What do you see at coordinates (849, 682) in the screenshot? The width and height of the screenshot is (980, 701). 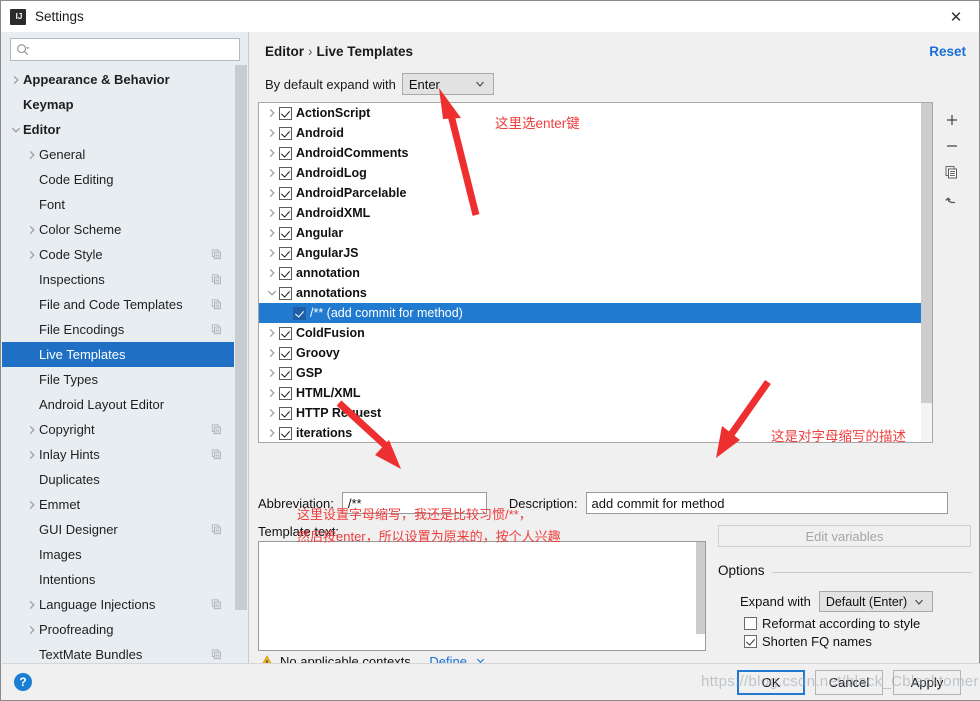 I see `cancel-button: Cancel` at bounding box center [849, 682].